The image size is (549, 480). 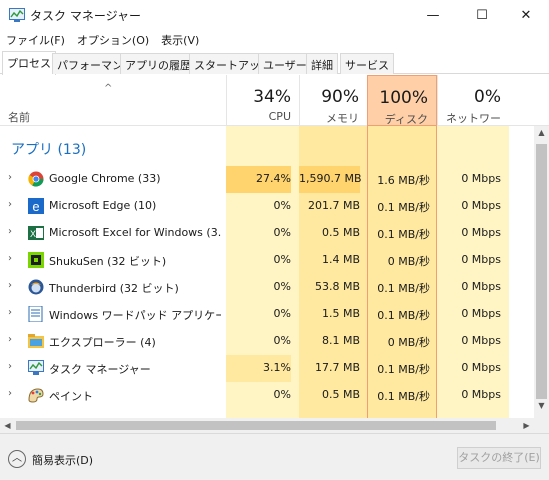 I want to click on column-name: 名前, so click(x=19, y=117).